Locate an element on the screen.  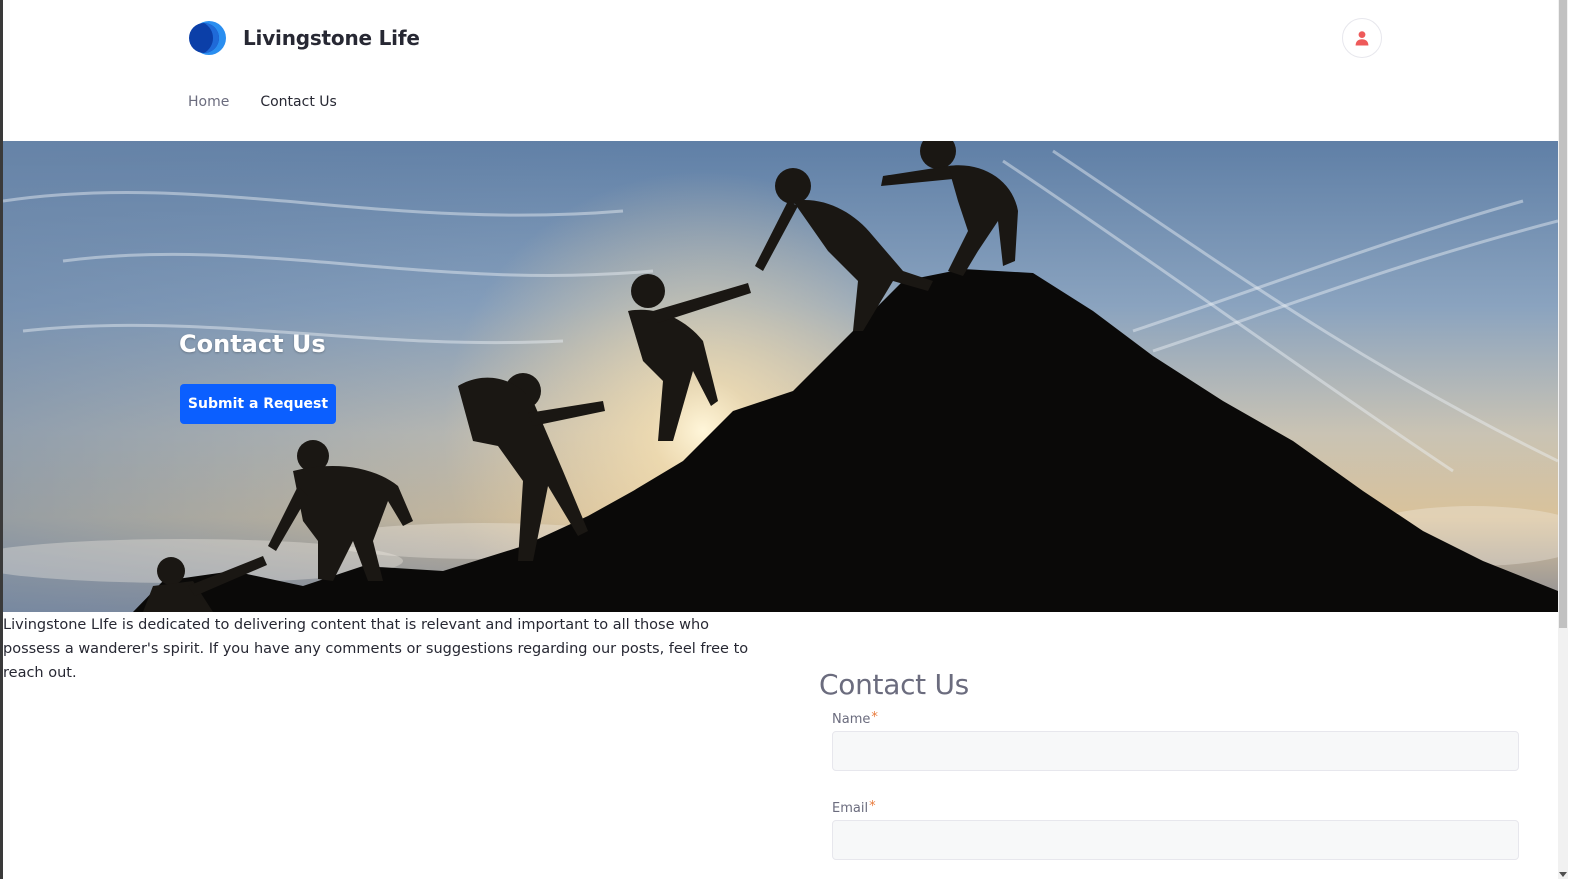
user-icon is located at coordinates (1362, 38).